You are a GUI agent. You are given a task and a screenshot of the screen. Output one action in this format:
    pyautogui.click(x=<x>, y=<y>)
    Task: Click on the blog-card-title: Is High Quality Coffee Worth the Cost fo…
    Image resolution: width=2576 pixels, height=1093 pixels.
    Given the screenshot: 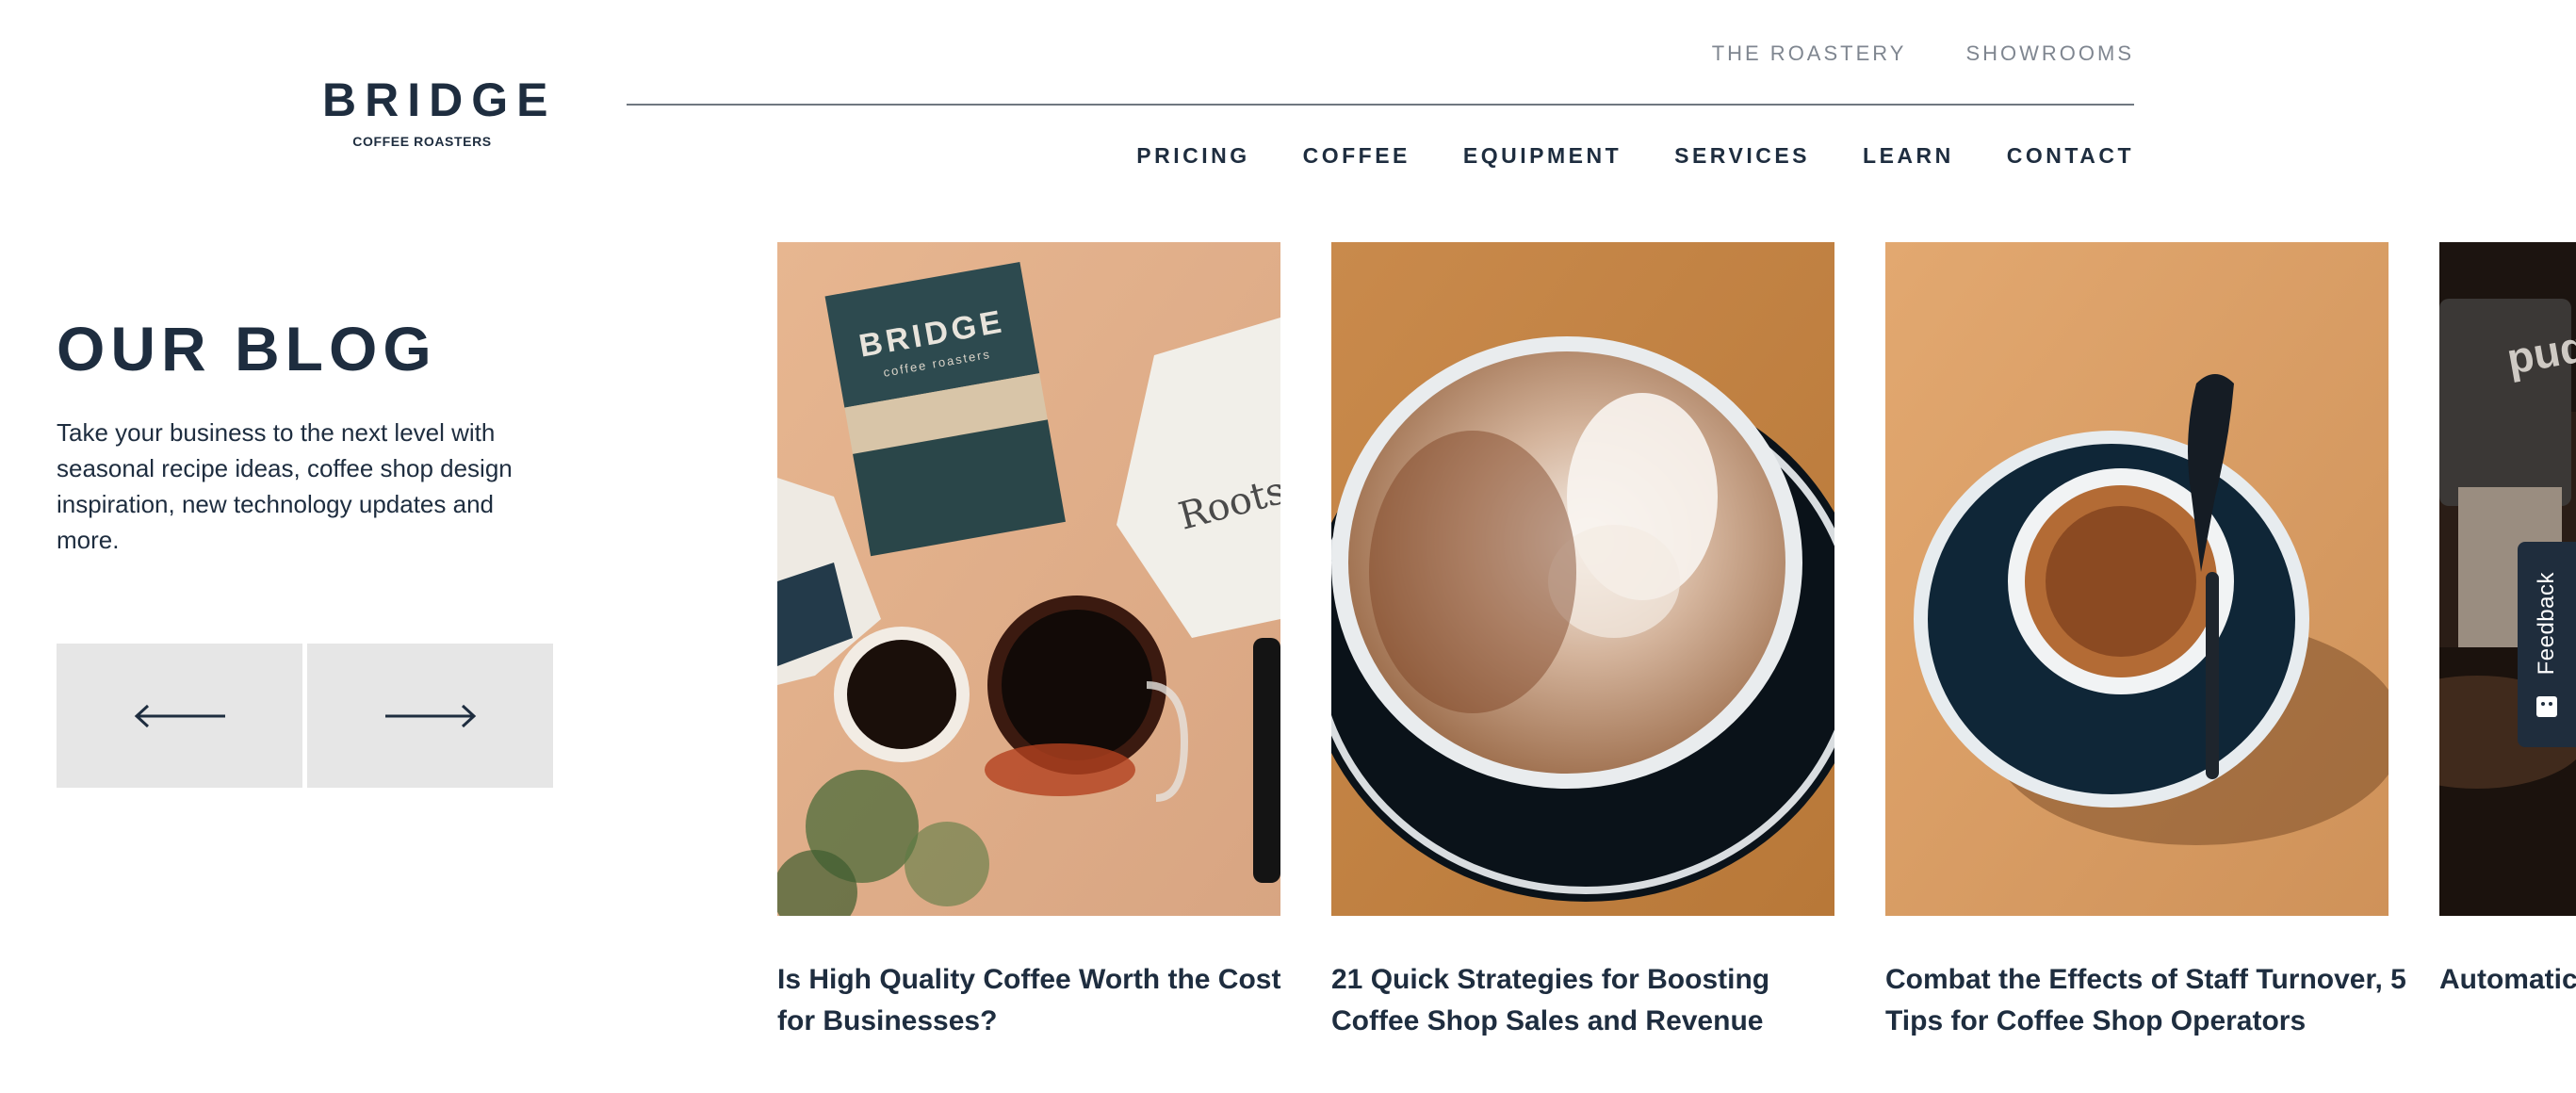 What is the action you would take?
    pyautogui.click(x=1041, y=1001)
    